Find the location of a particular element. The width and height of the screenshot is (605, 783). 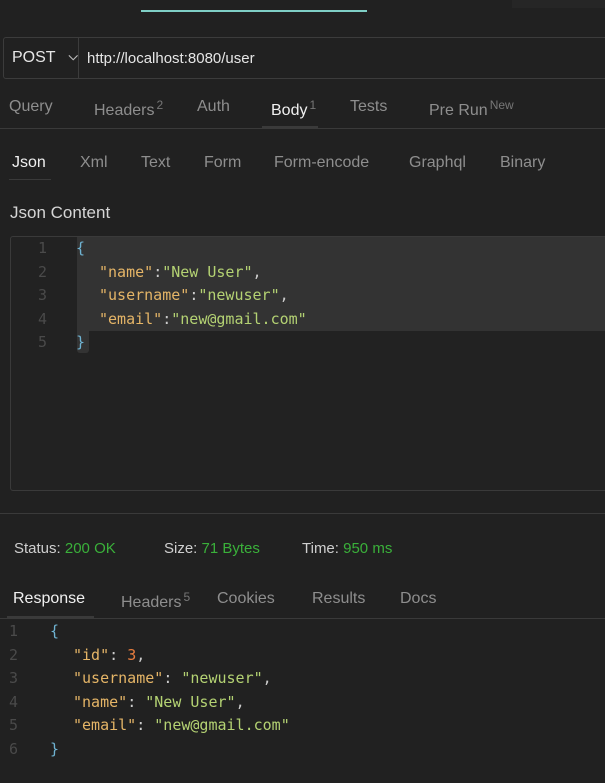

method-select: POST is located at coordinates (41, 58).